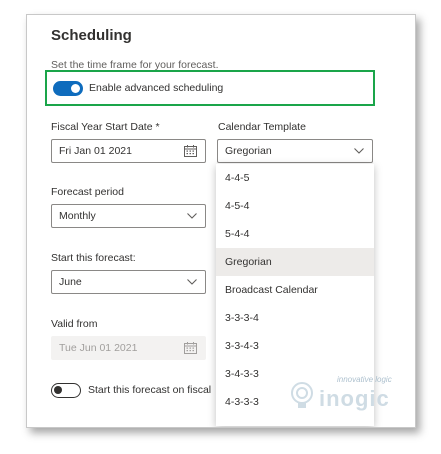 This screenshot has width=441, height=454. I want to click on valid-from-value: Tue Jun 01 2021, so click(98, 348).